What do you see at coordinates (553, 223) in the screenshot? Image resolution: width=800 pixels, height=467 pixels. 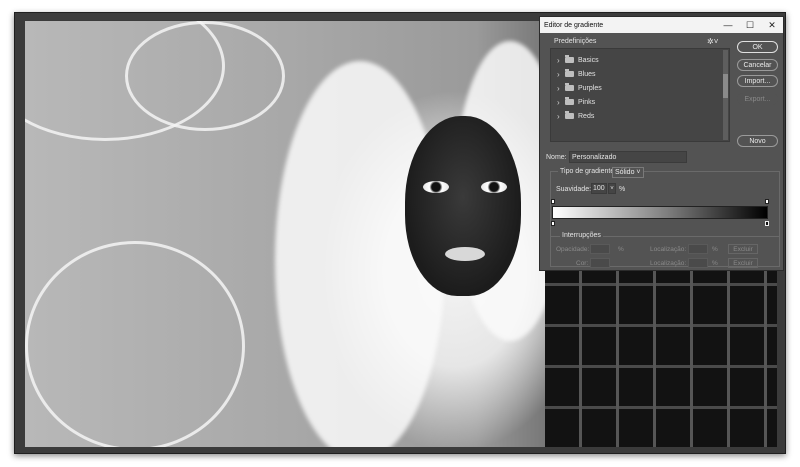 I see `color-stop-left` at bounding box center [553, 223].